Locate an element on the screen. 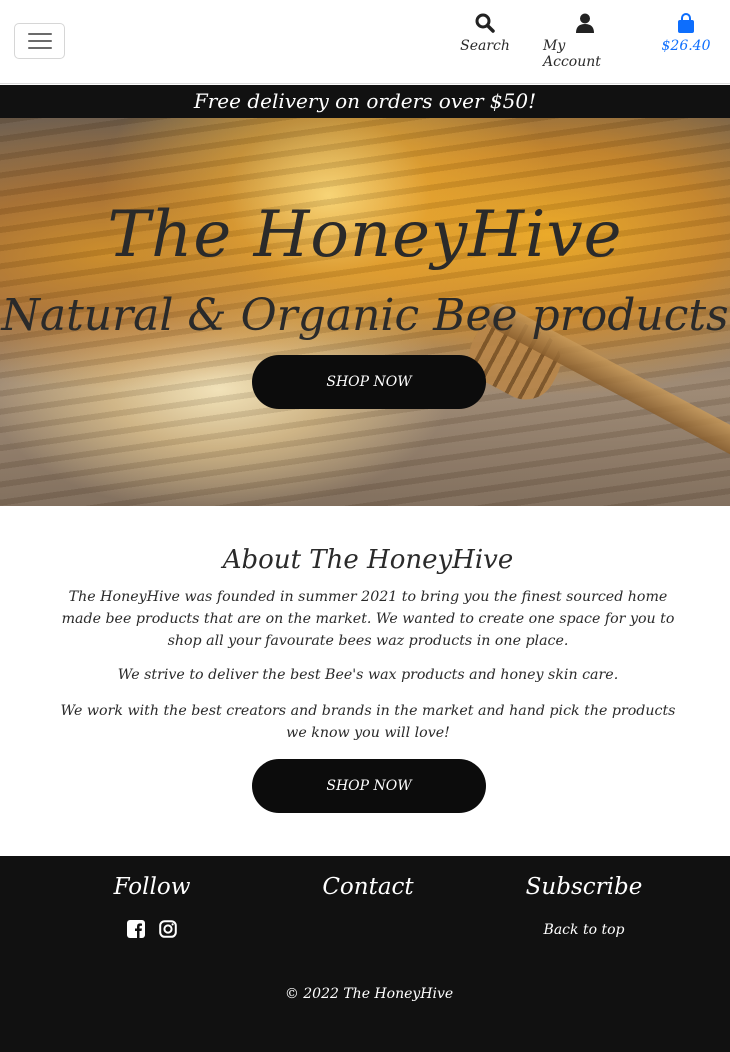  my-account-label: My Account is located at coordinates (572, 54).